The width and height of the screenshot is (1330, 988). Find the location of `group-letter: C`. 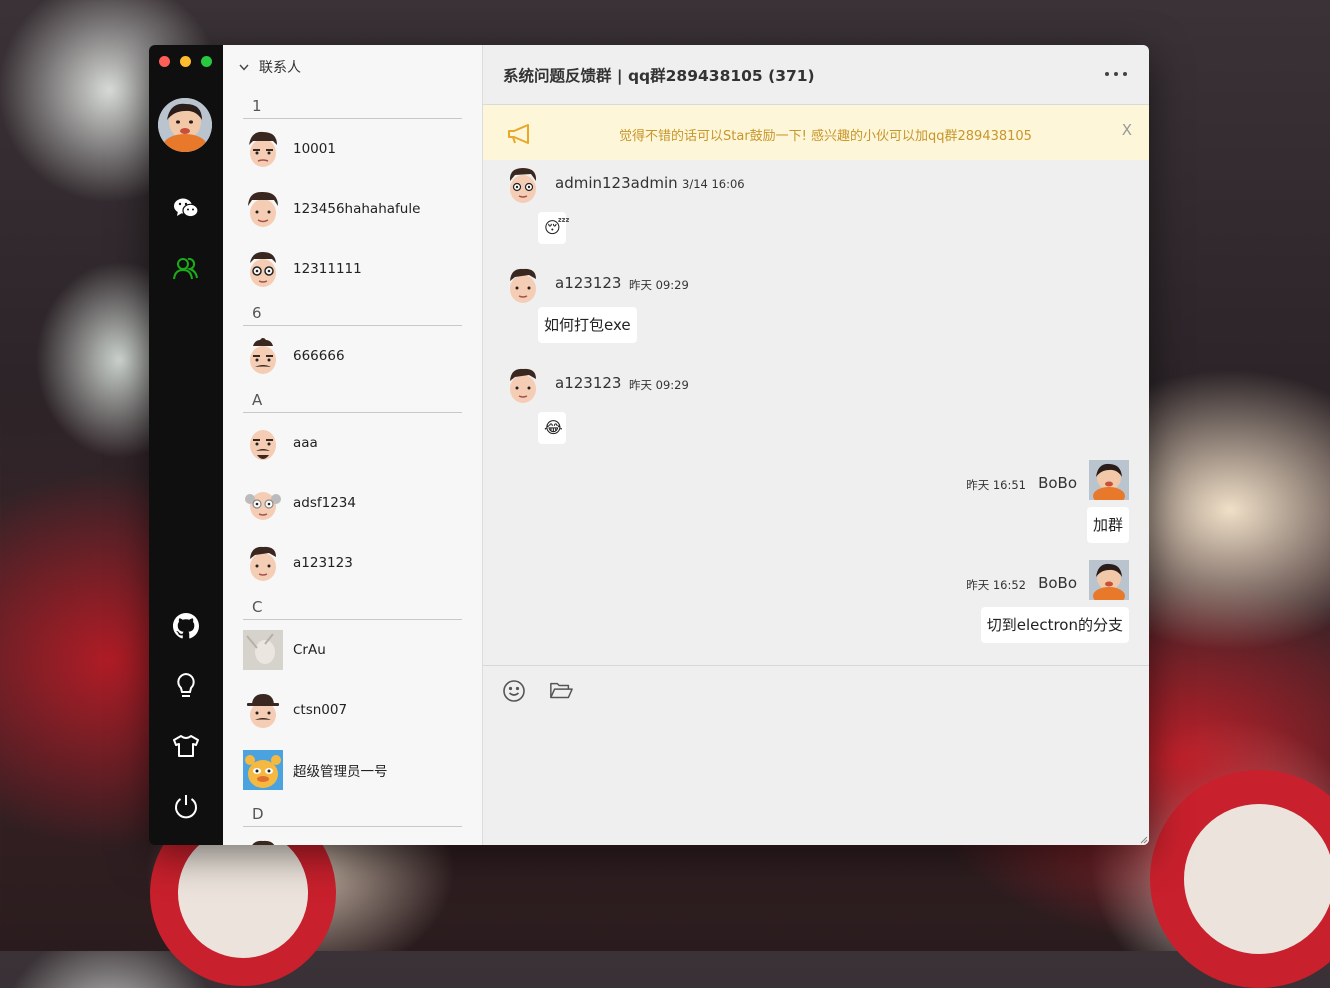

group-letter: C is located at coordinates (352, 608).